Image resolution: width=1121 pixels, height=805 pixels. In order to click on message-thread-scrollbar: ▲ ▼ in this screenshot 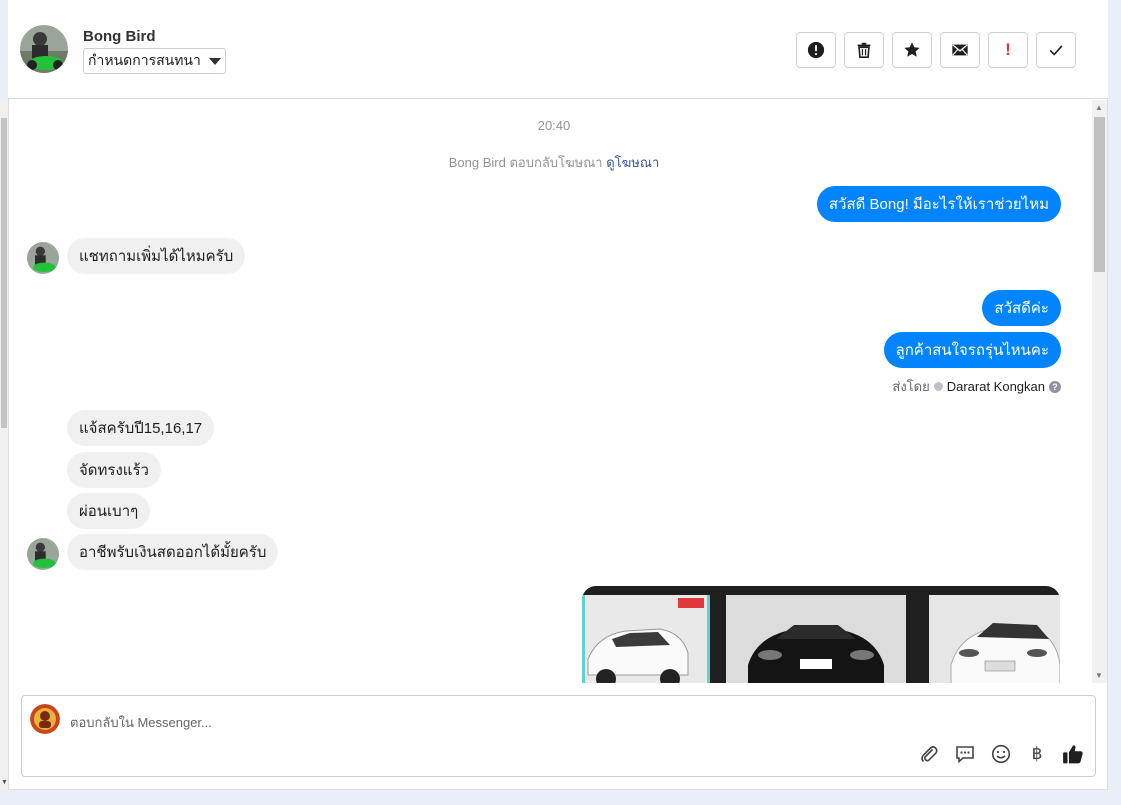, I will do `click(1099, 391)`.